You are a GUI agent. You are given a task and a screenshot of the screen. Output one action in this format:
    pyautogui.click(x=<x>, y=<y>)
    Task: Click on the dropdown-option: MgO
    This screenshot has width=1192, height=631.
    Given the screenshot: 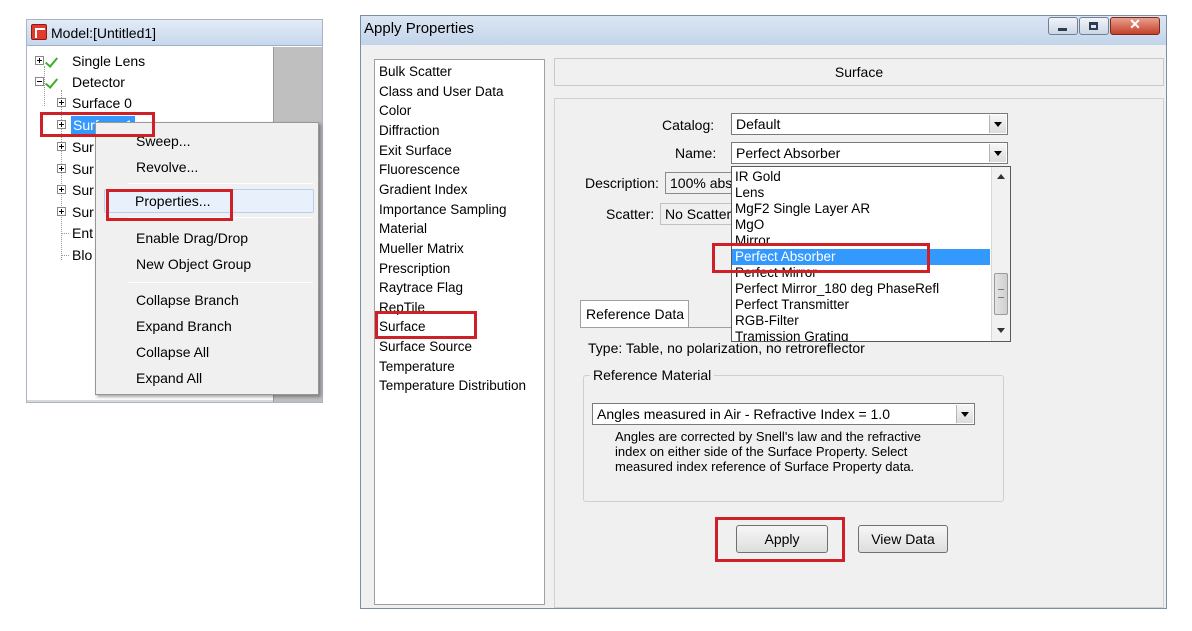 What is the action you would take?
    pyautogui.click(x=749, y=225)
    